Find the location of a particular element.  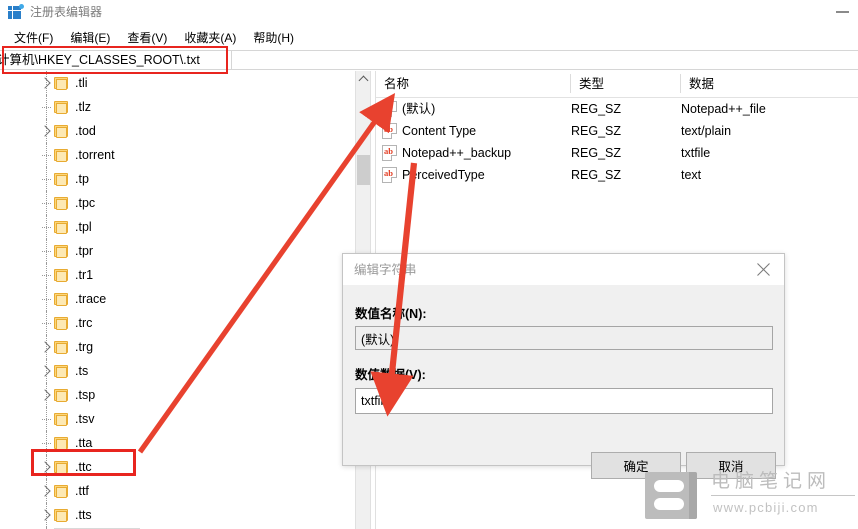

value-data-input is located at coordinates (564, 401).